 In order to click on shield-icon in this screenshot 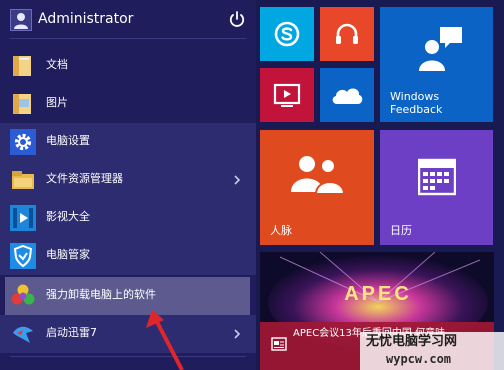, I will do `click(23, 256)`.